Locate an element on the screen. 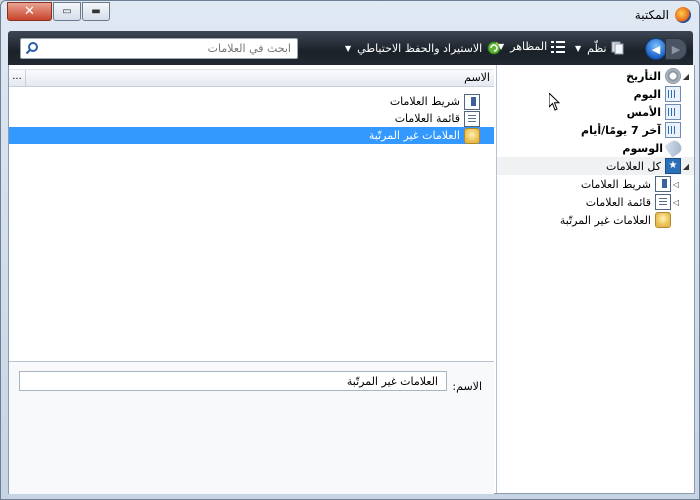 This screenshot has height=500, width=700. sidebar-item-label: العلامات غير المرتّبة is located at coordinates (605, 220).